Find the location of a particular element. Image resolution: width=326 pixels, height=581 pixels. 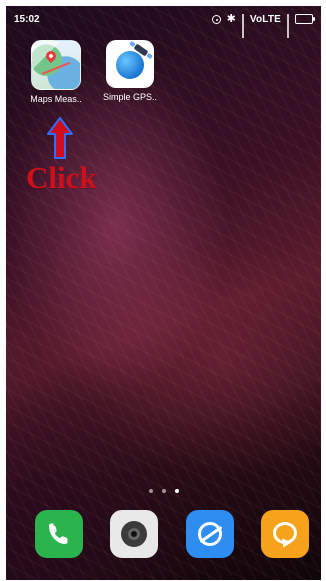

signal-strength-icon is located at coordinates (242, 26).